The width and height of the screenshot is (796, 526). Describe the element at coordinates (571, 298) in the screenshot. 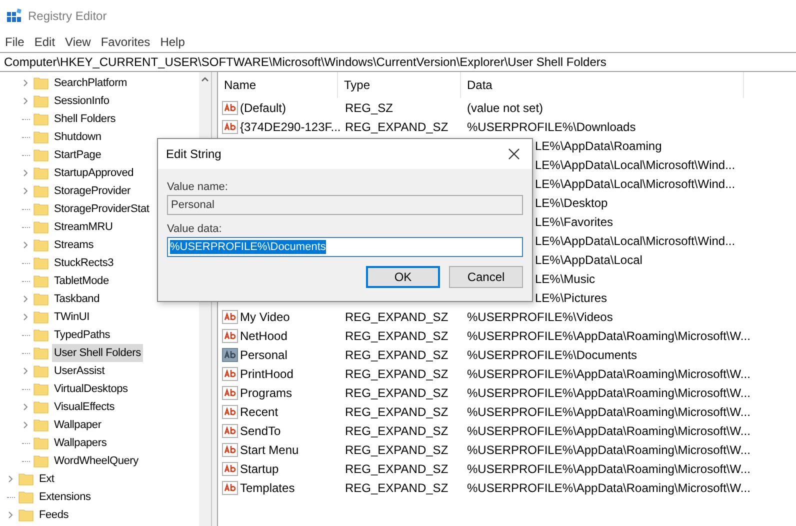

I see `value-data: LE%\Pictures` at that location.